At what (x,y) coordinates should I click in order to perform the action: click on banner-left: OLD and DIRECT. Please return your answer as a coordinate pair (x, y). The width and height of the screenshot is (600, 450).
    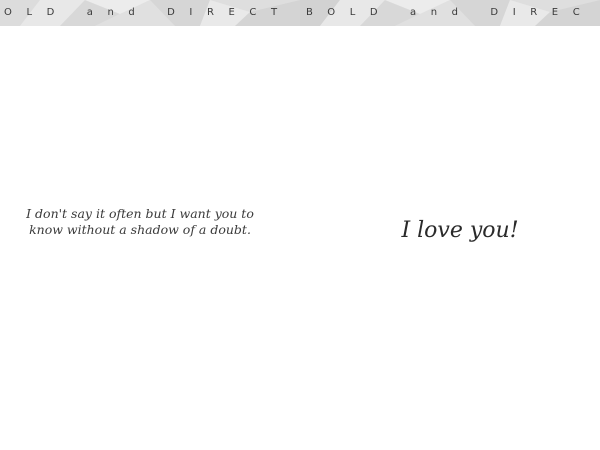
    Looking at the image, I should click on (150, 13).